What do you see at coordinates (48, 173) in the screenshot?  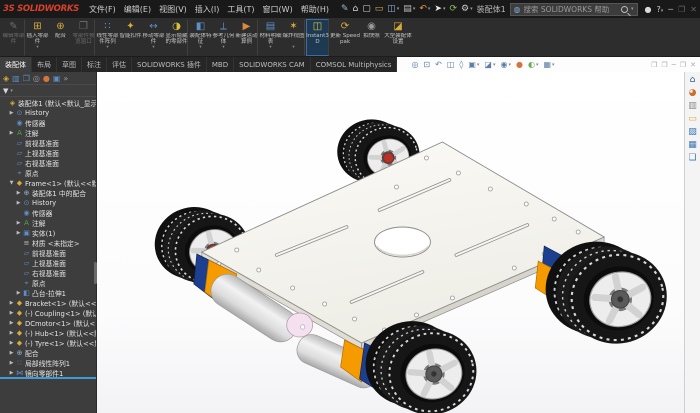 I see `tree-item-origin: ⌖ 原点` at bounding box center [48, 173].